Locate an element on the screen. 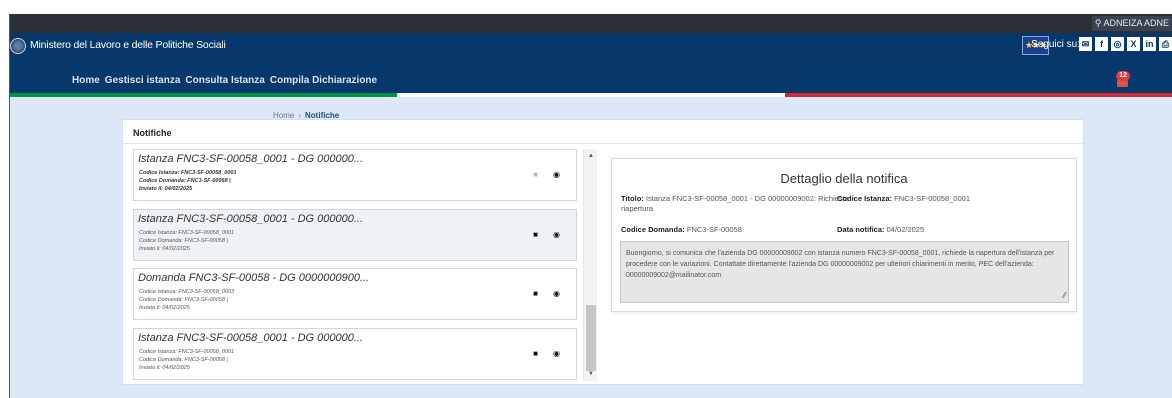  codice-istanza-label: Codice Istanza: is located at coordinates (865, 198).